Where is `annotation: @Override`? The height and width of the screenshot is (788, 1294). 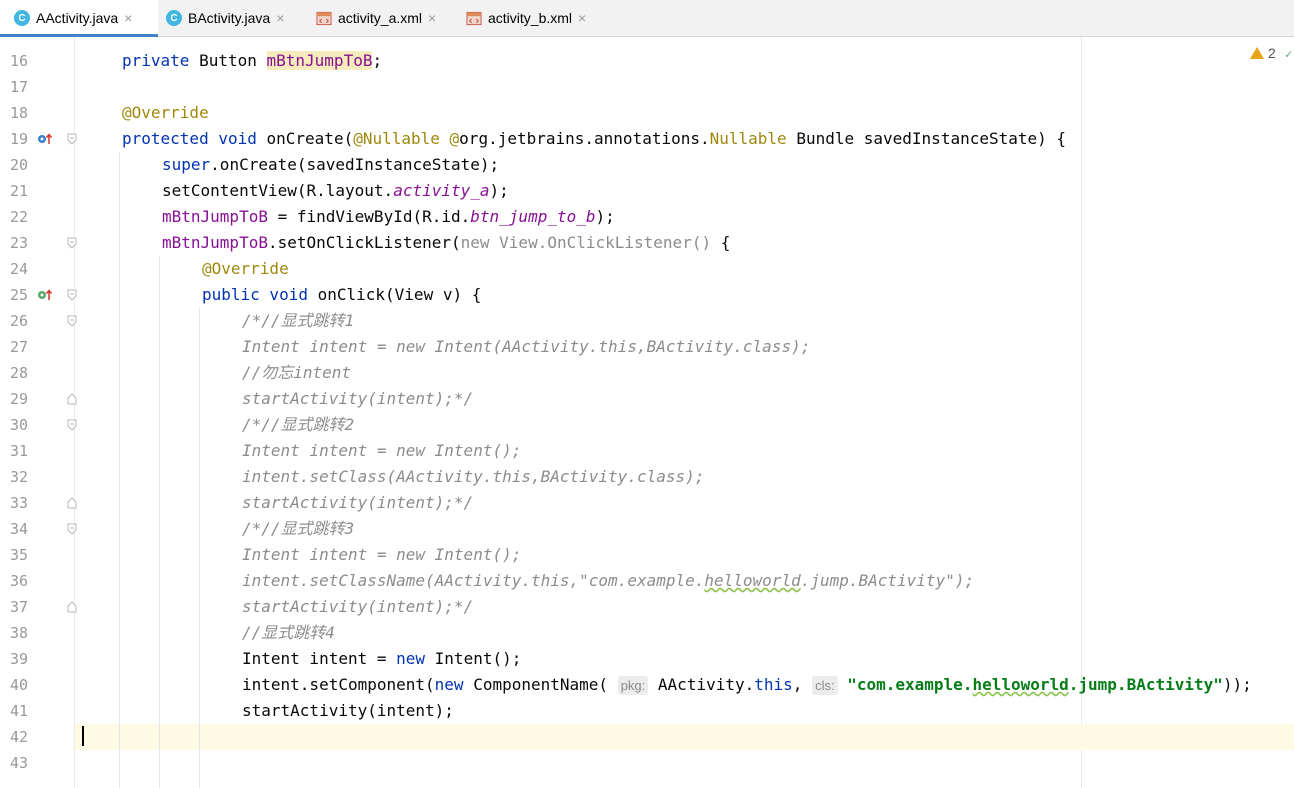 annotation: @Override is located at coordinates (245, 268).